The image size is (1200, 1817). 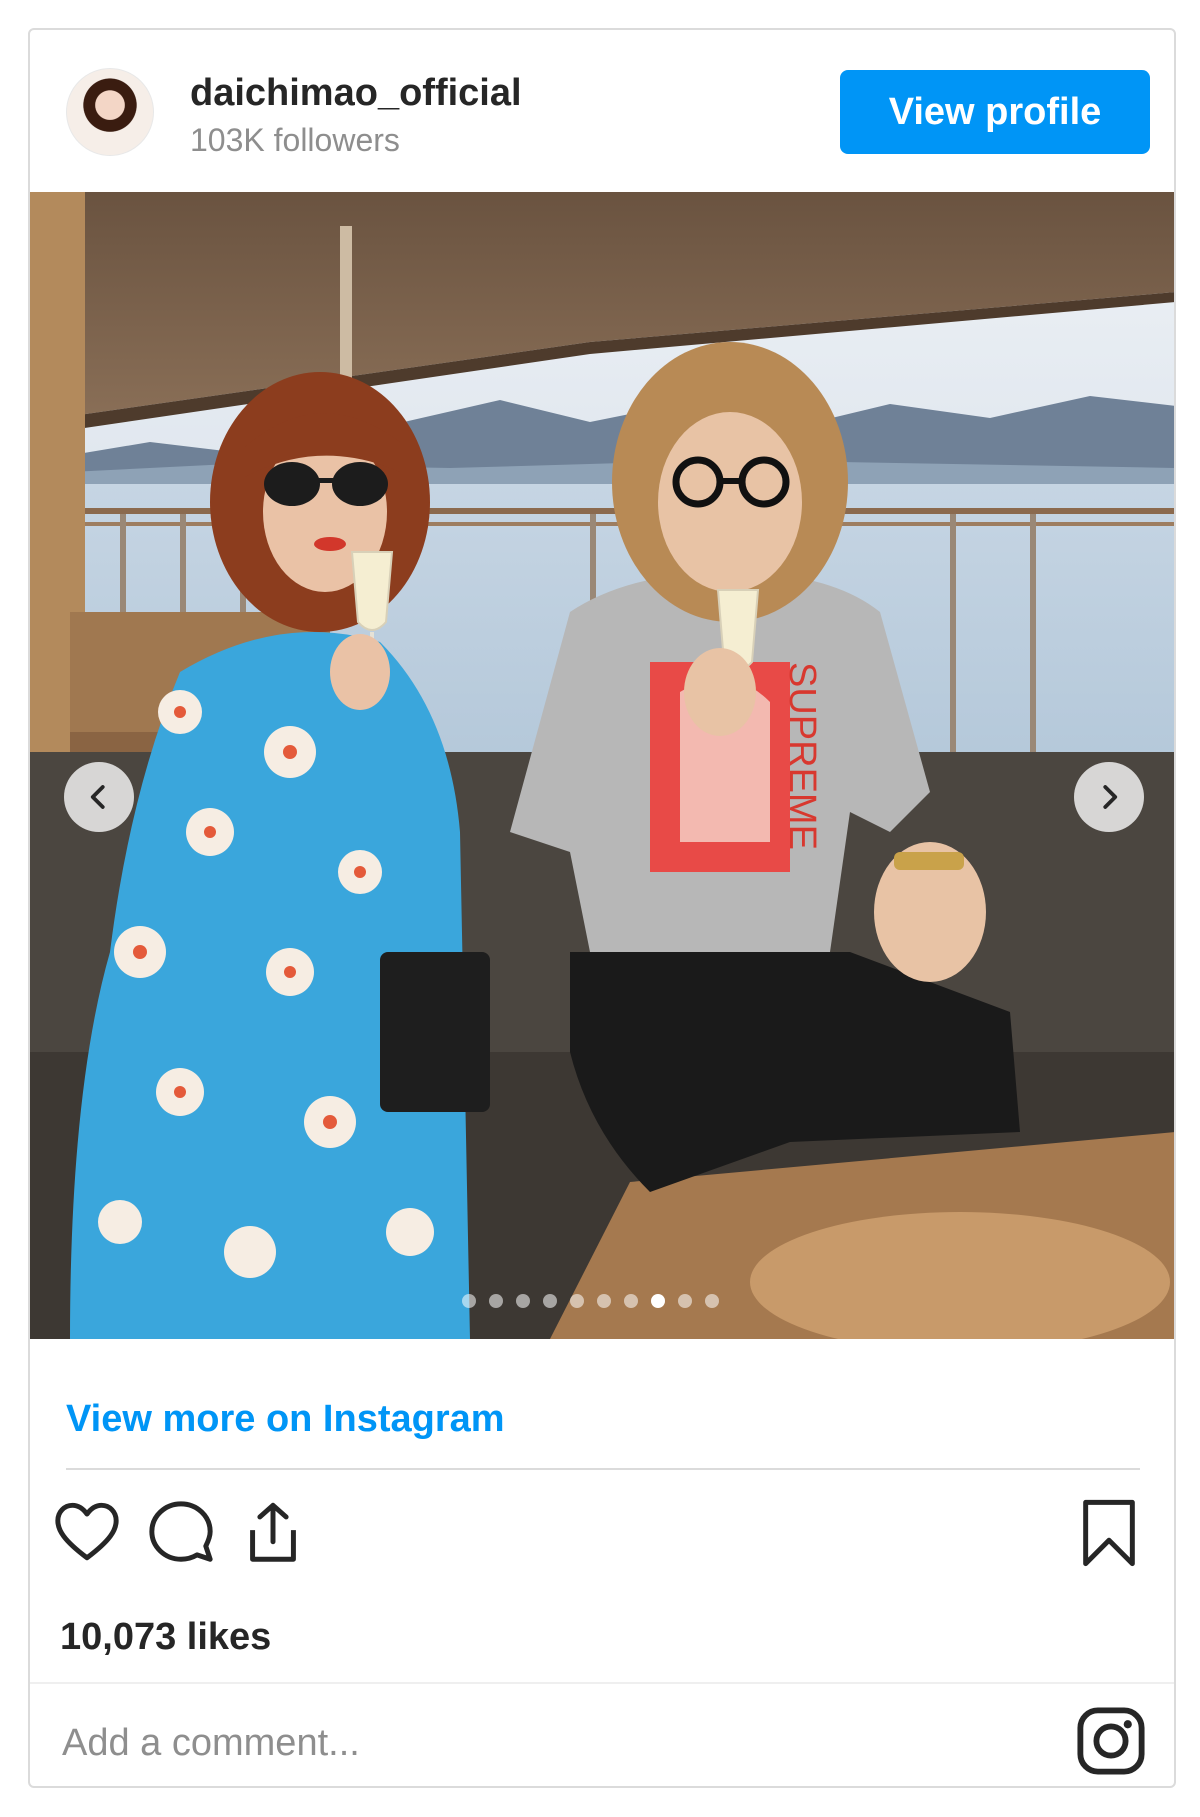 I want to click on comment-input, so click(x=512, y=1743).